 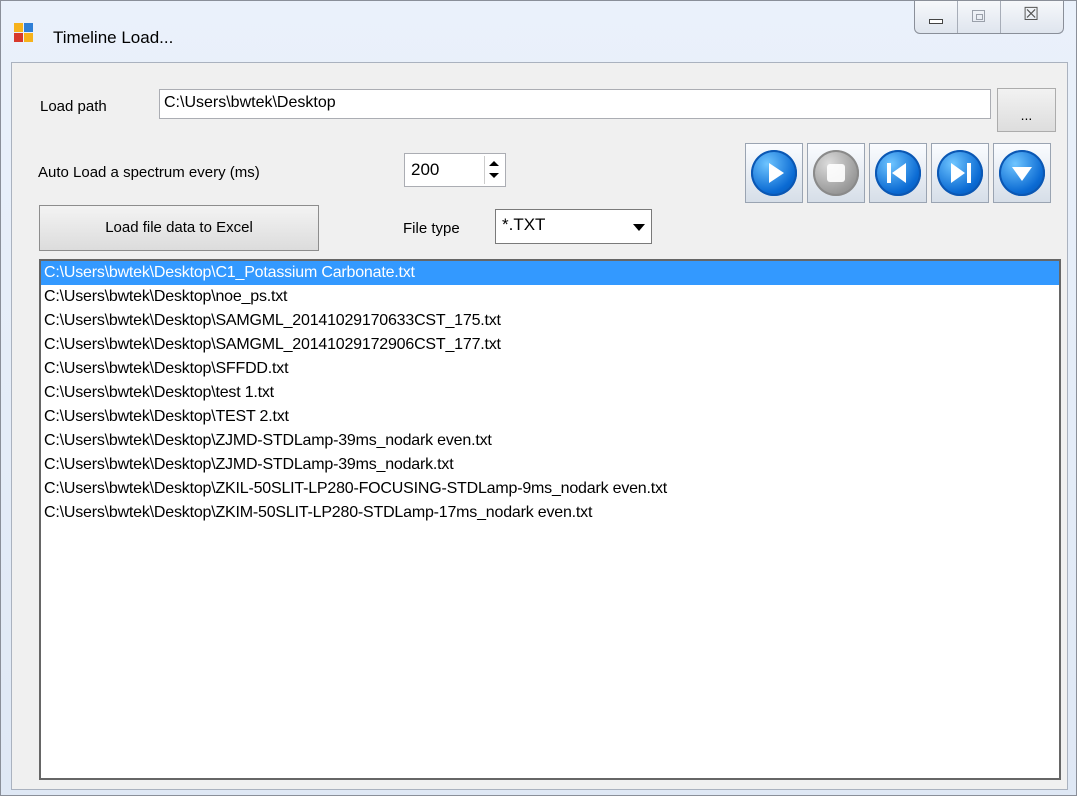 I want to click on down-button, so click(x=1022, y=173).